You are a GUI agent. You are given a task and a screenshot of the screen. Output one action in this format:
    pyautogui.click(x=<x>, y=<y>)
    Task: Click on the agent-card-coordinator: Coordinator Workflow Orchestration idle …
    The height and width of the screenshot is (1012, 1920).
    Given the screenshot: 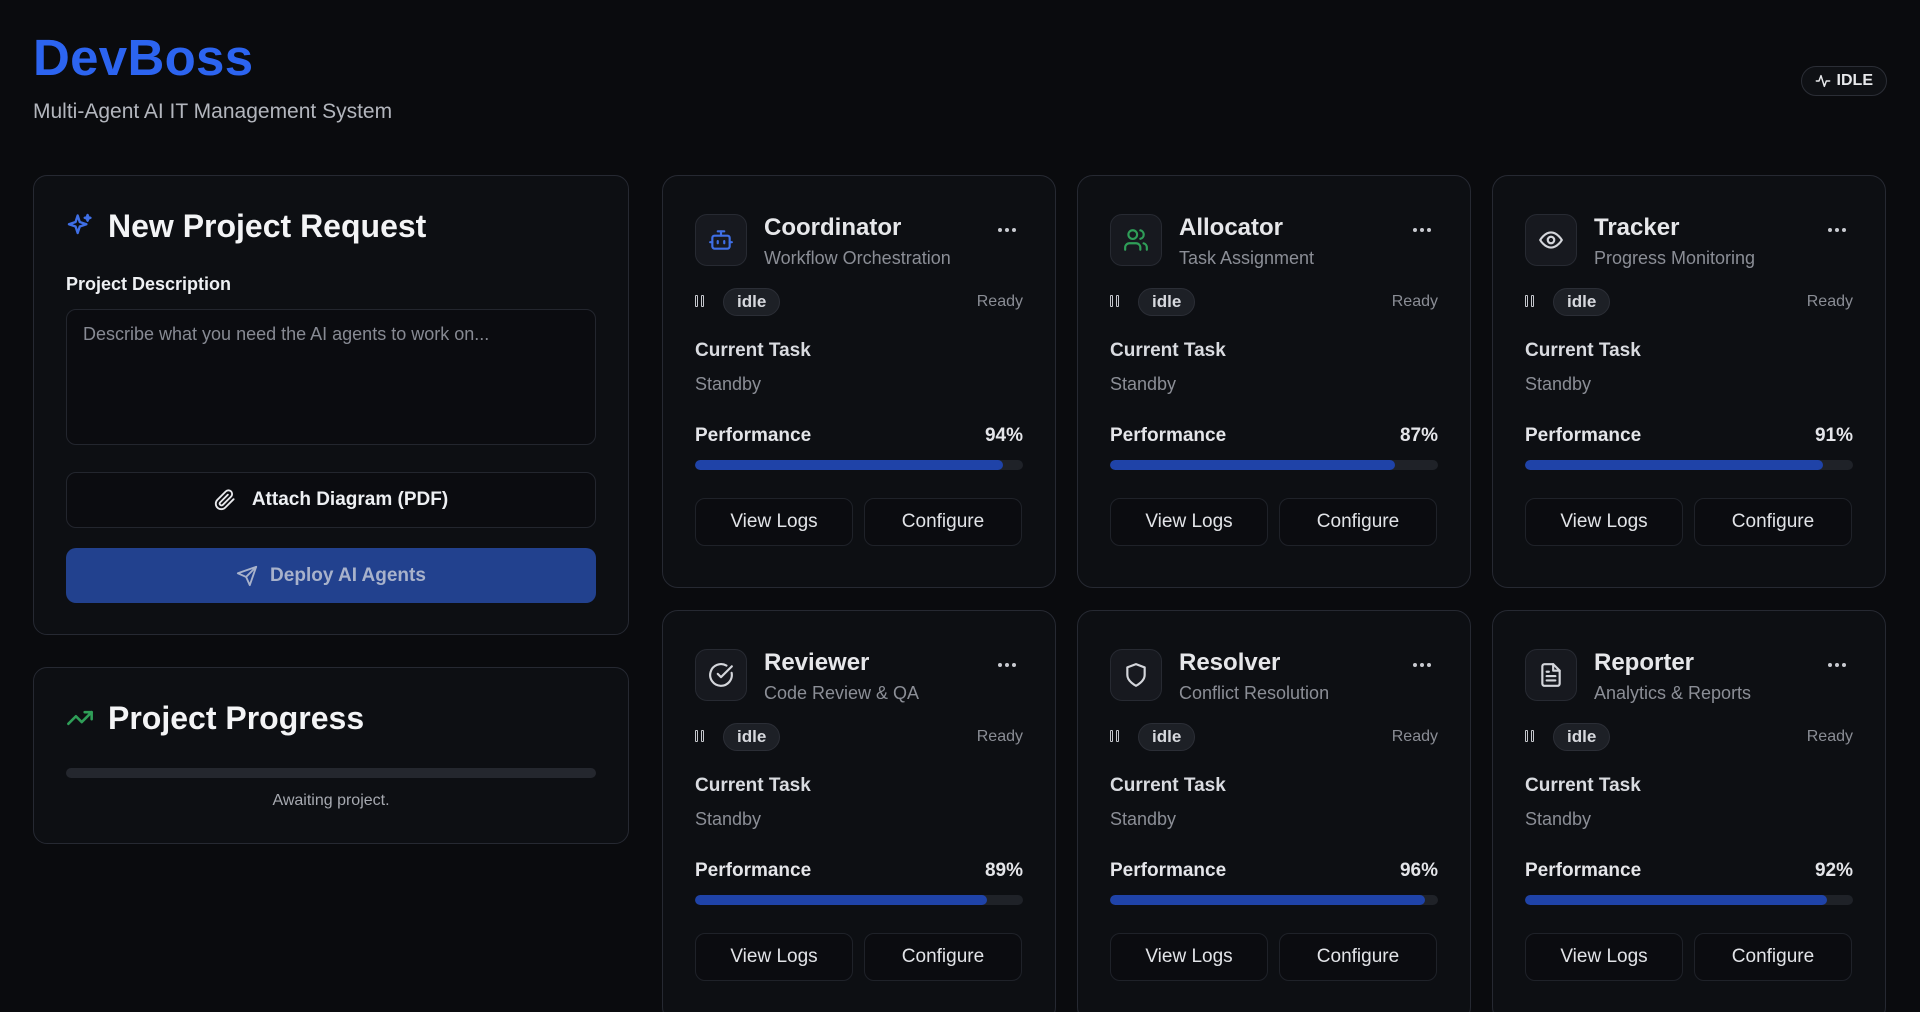 What is the action you would take?
    pyautogui.click(x=859, y=381)
    